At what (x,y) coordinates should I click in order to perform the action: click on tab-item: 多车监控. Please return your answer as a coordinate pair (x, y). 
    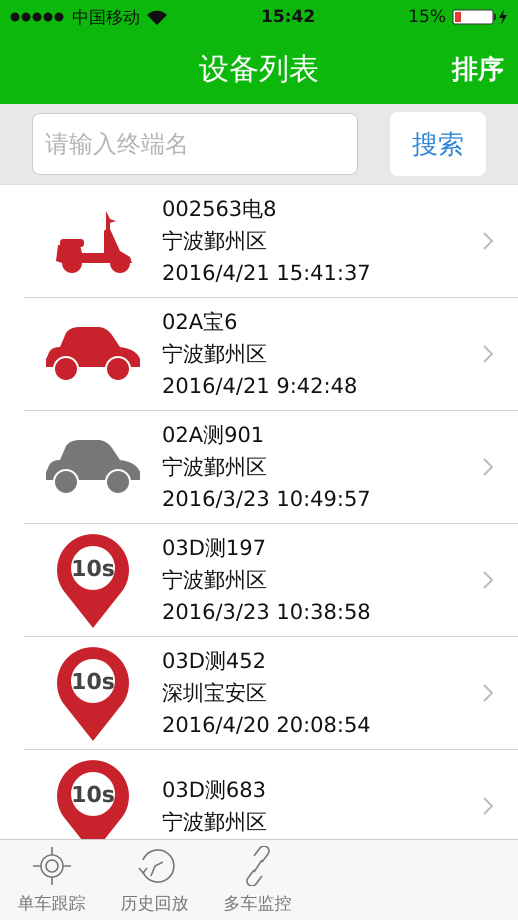
    Looking at the image, I should click on (257, 880).